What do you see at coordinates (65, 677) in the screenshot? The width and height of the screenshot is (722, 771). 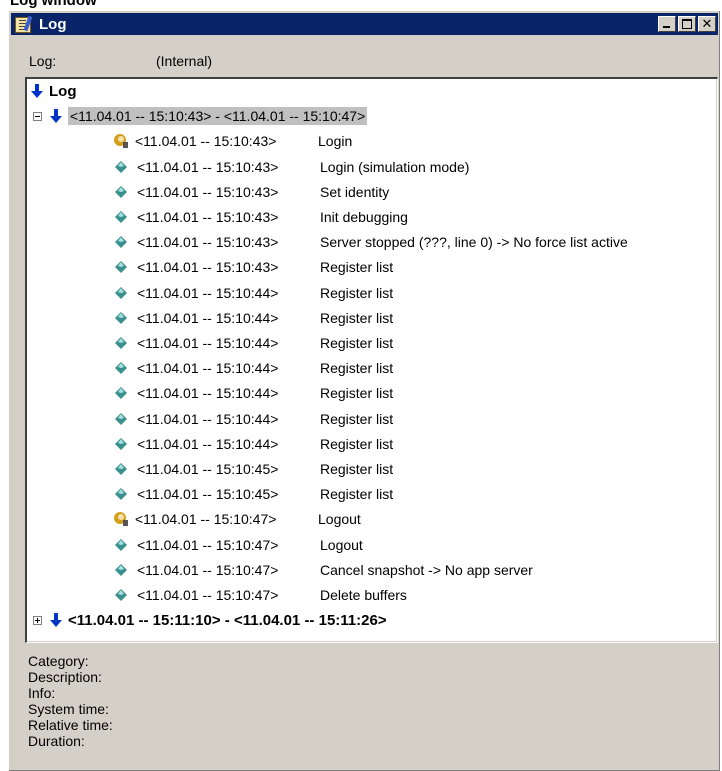 I see `description-label: Description:` at bounding box center [65, 677].